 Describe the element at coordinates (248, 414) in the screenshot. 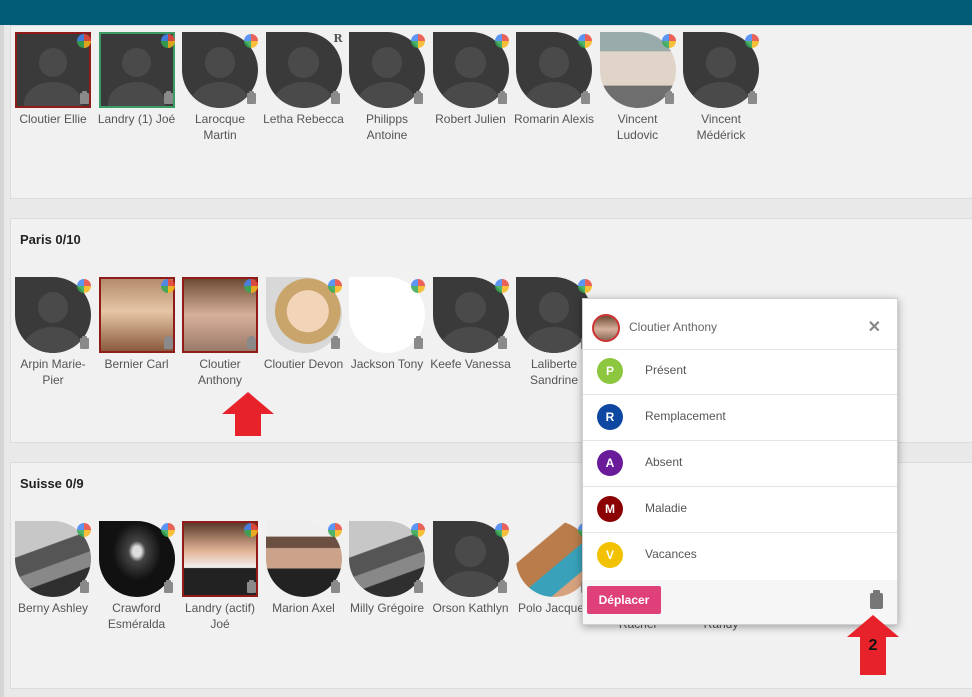

I see `annotation-arrow-1: 1` at that location.